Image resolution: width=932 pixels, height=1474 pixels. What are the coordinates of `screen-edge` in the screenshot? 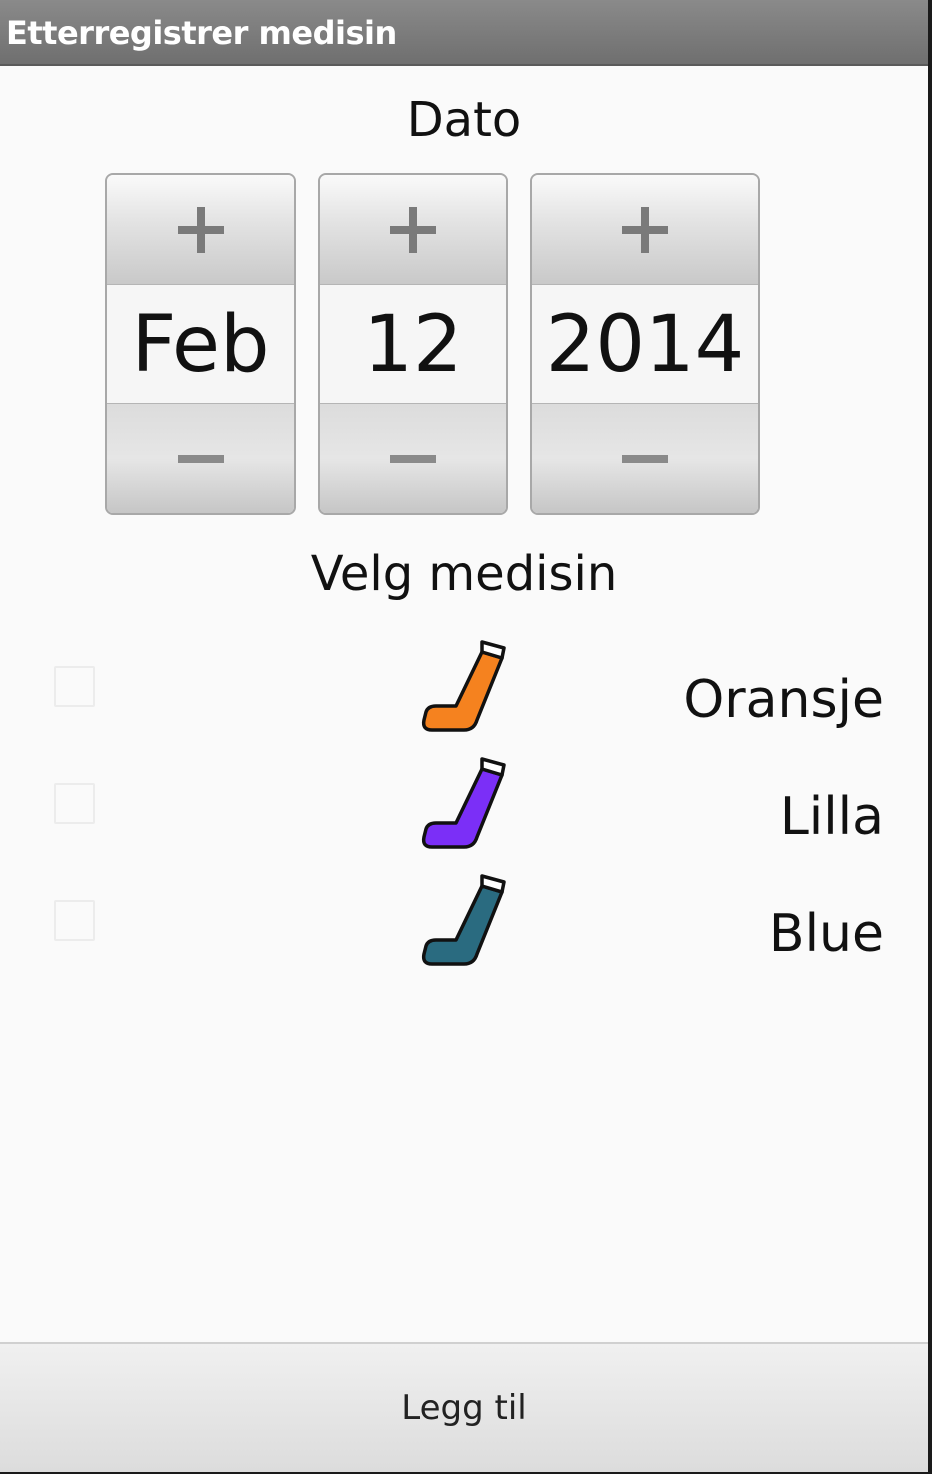 It's located at (930, 737).